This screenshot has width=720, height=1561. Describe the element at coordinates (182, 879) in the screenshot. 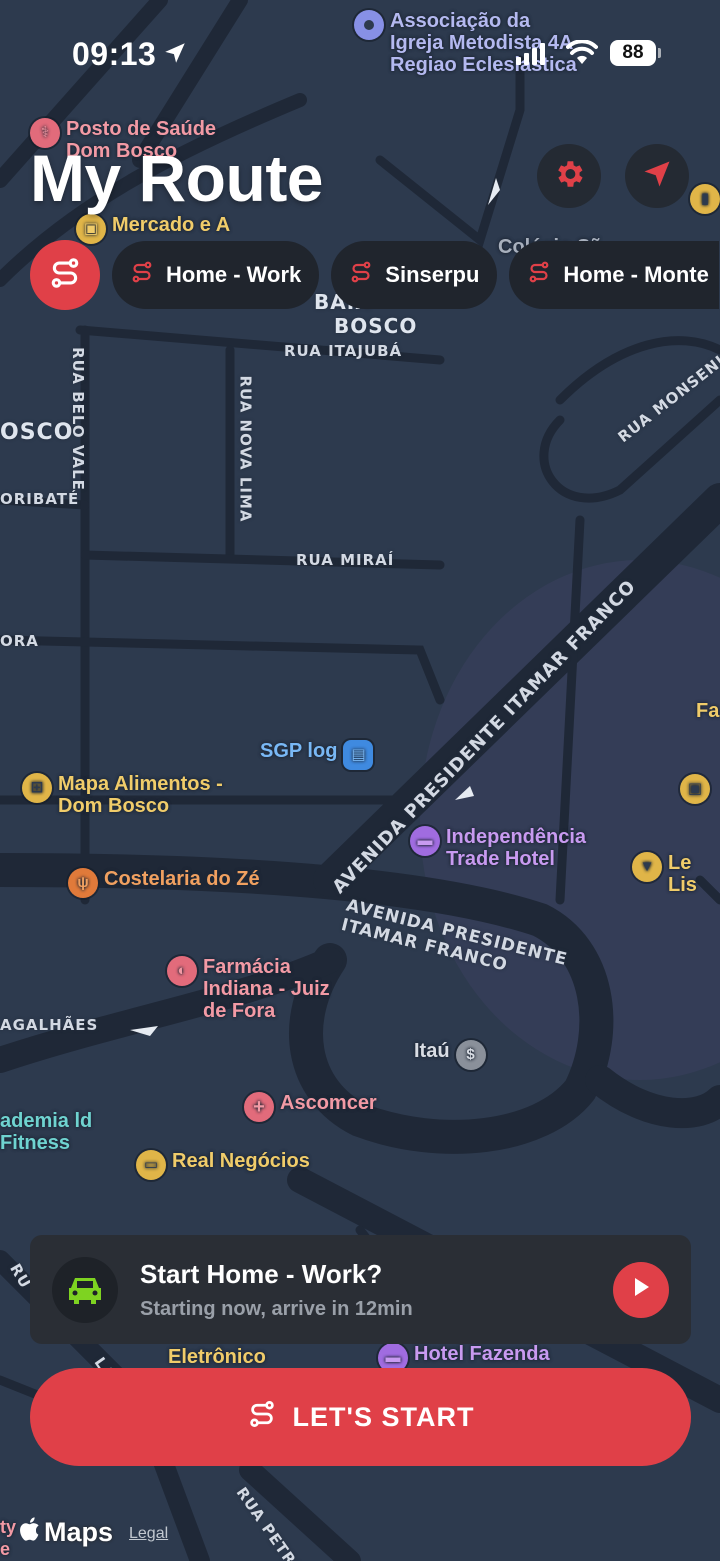

I see `poi-costelaria-label: Costelaria do Zé` at that location.